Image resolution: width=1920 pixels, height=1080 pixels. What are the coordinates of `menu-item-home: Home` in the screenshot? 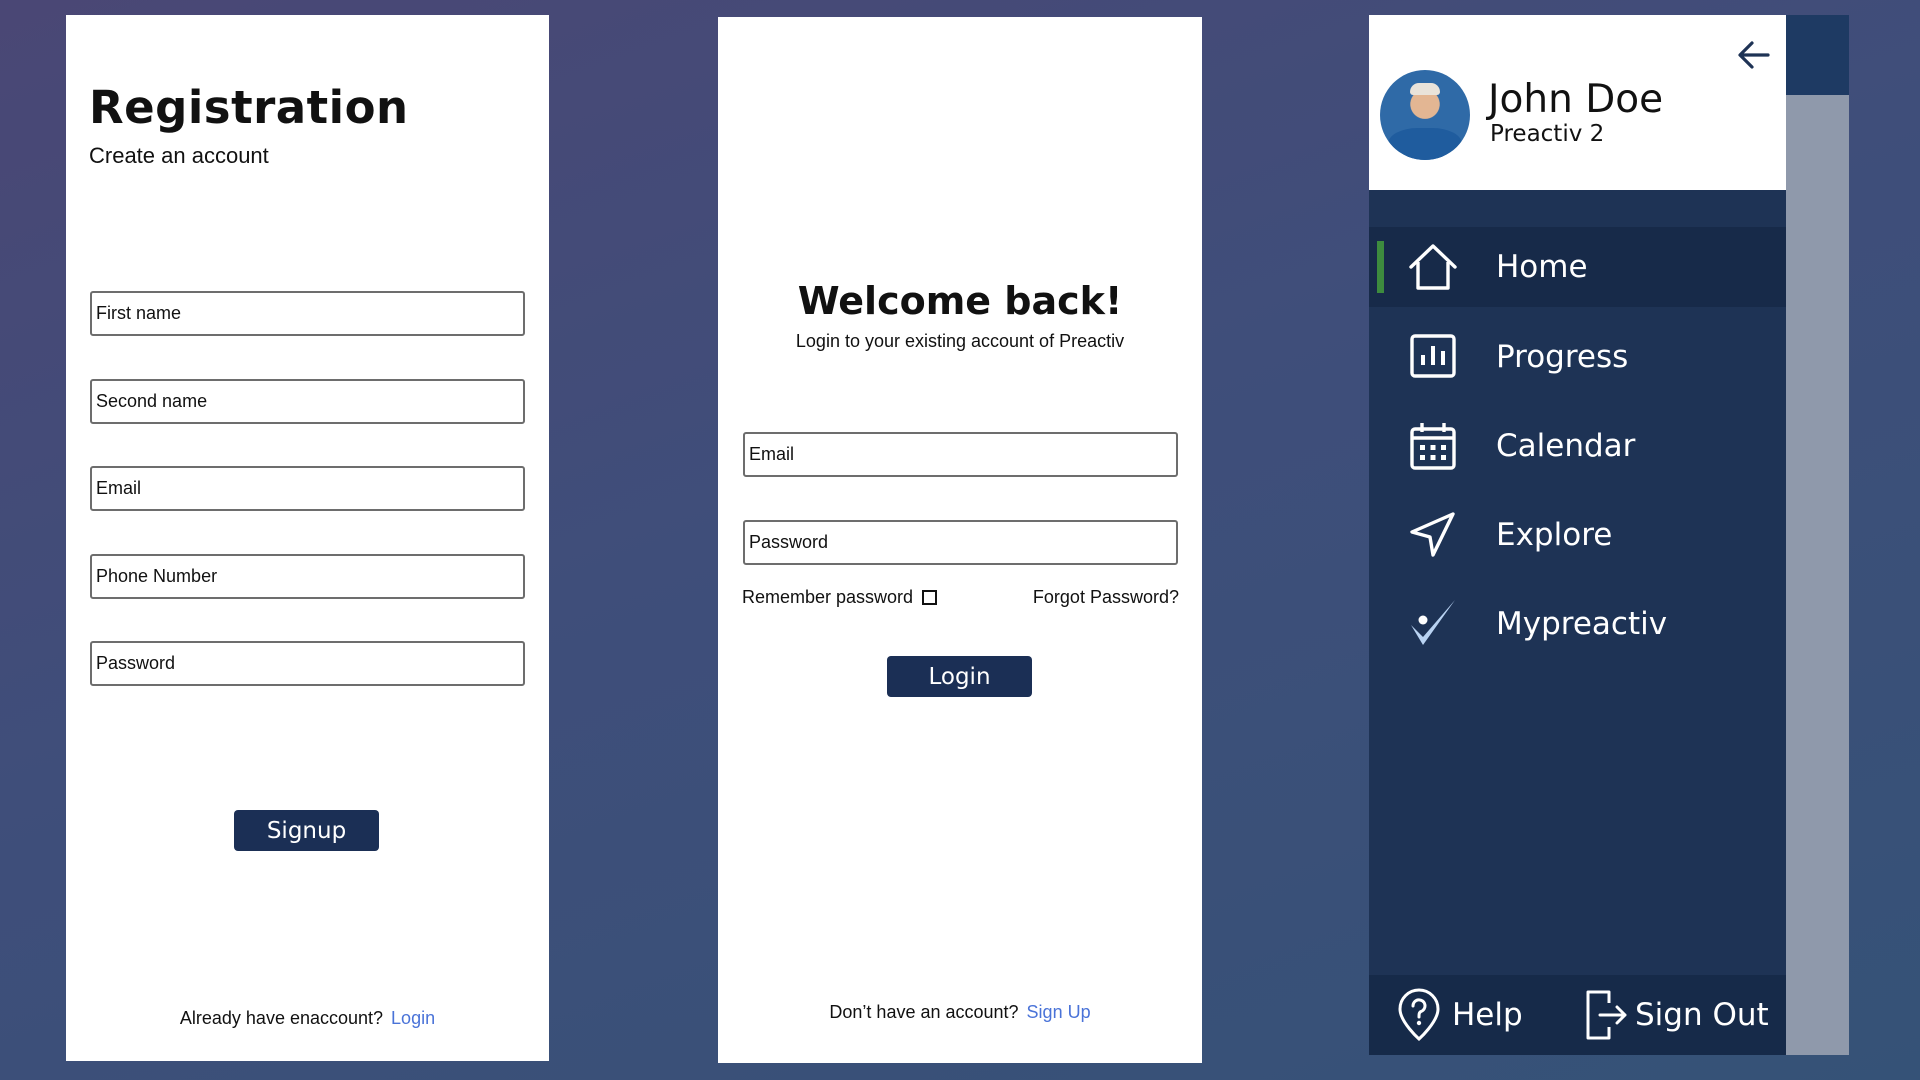 It's located at (1577, 267).